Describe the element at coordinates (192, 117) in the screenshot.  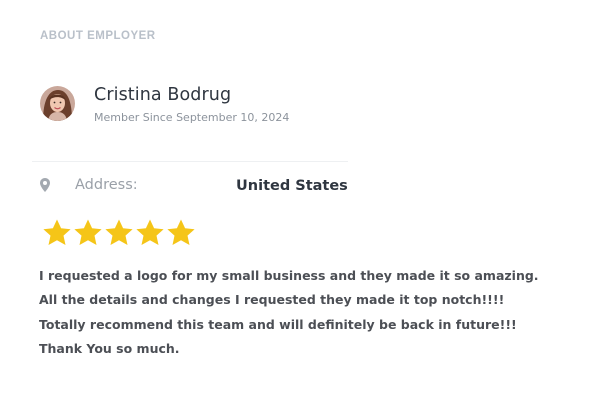
I see `member-since: Member Since September 10, 2024` at that location.